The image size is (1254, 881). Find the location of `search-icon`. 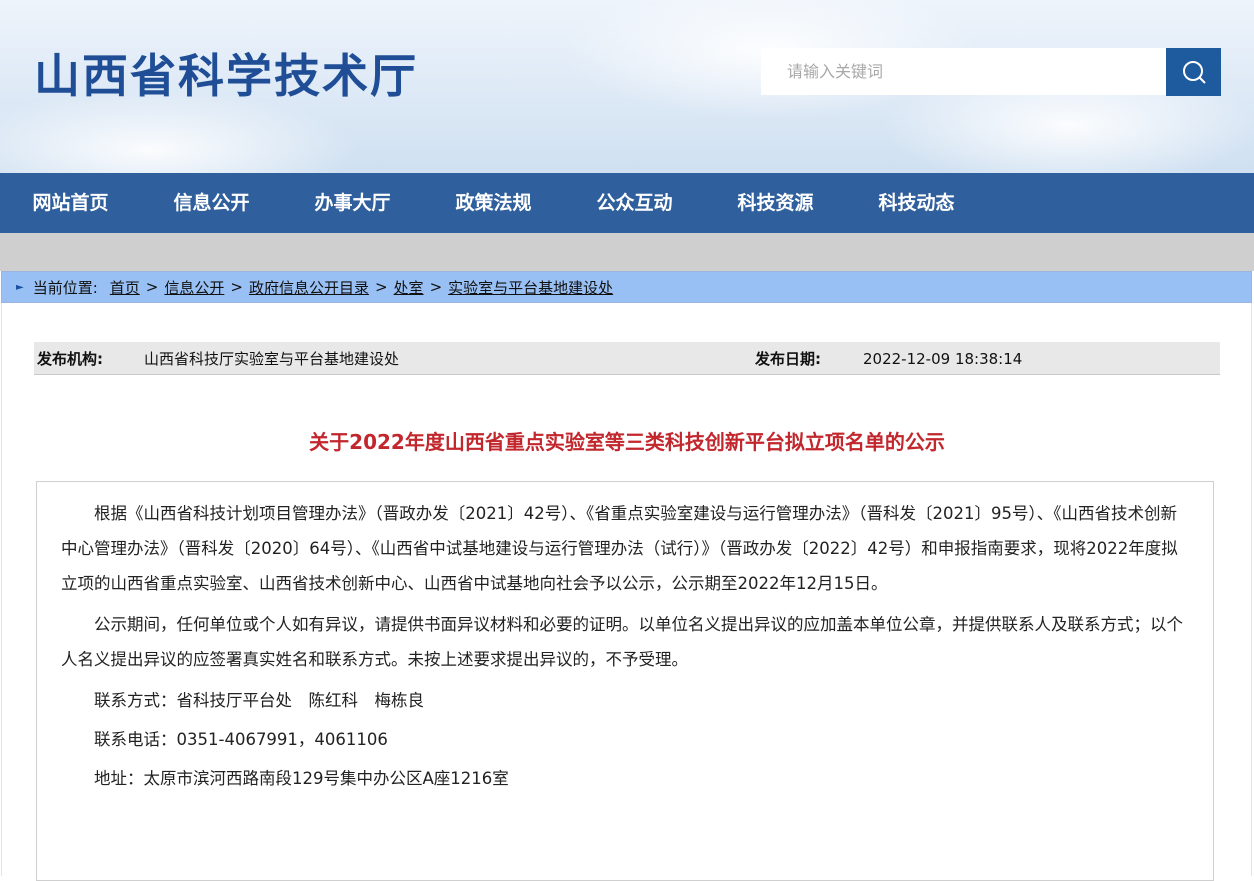

search-icon is located at coordinates (1194, 72).